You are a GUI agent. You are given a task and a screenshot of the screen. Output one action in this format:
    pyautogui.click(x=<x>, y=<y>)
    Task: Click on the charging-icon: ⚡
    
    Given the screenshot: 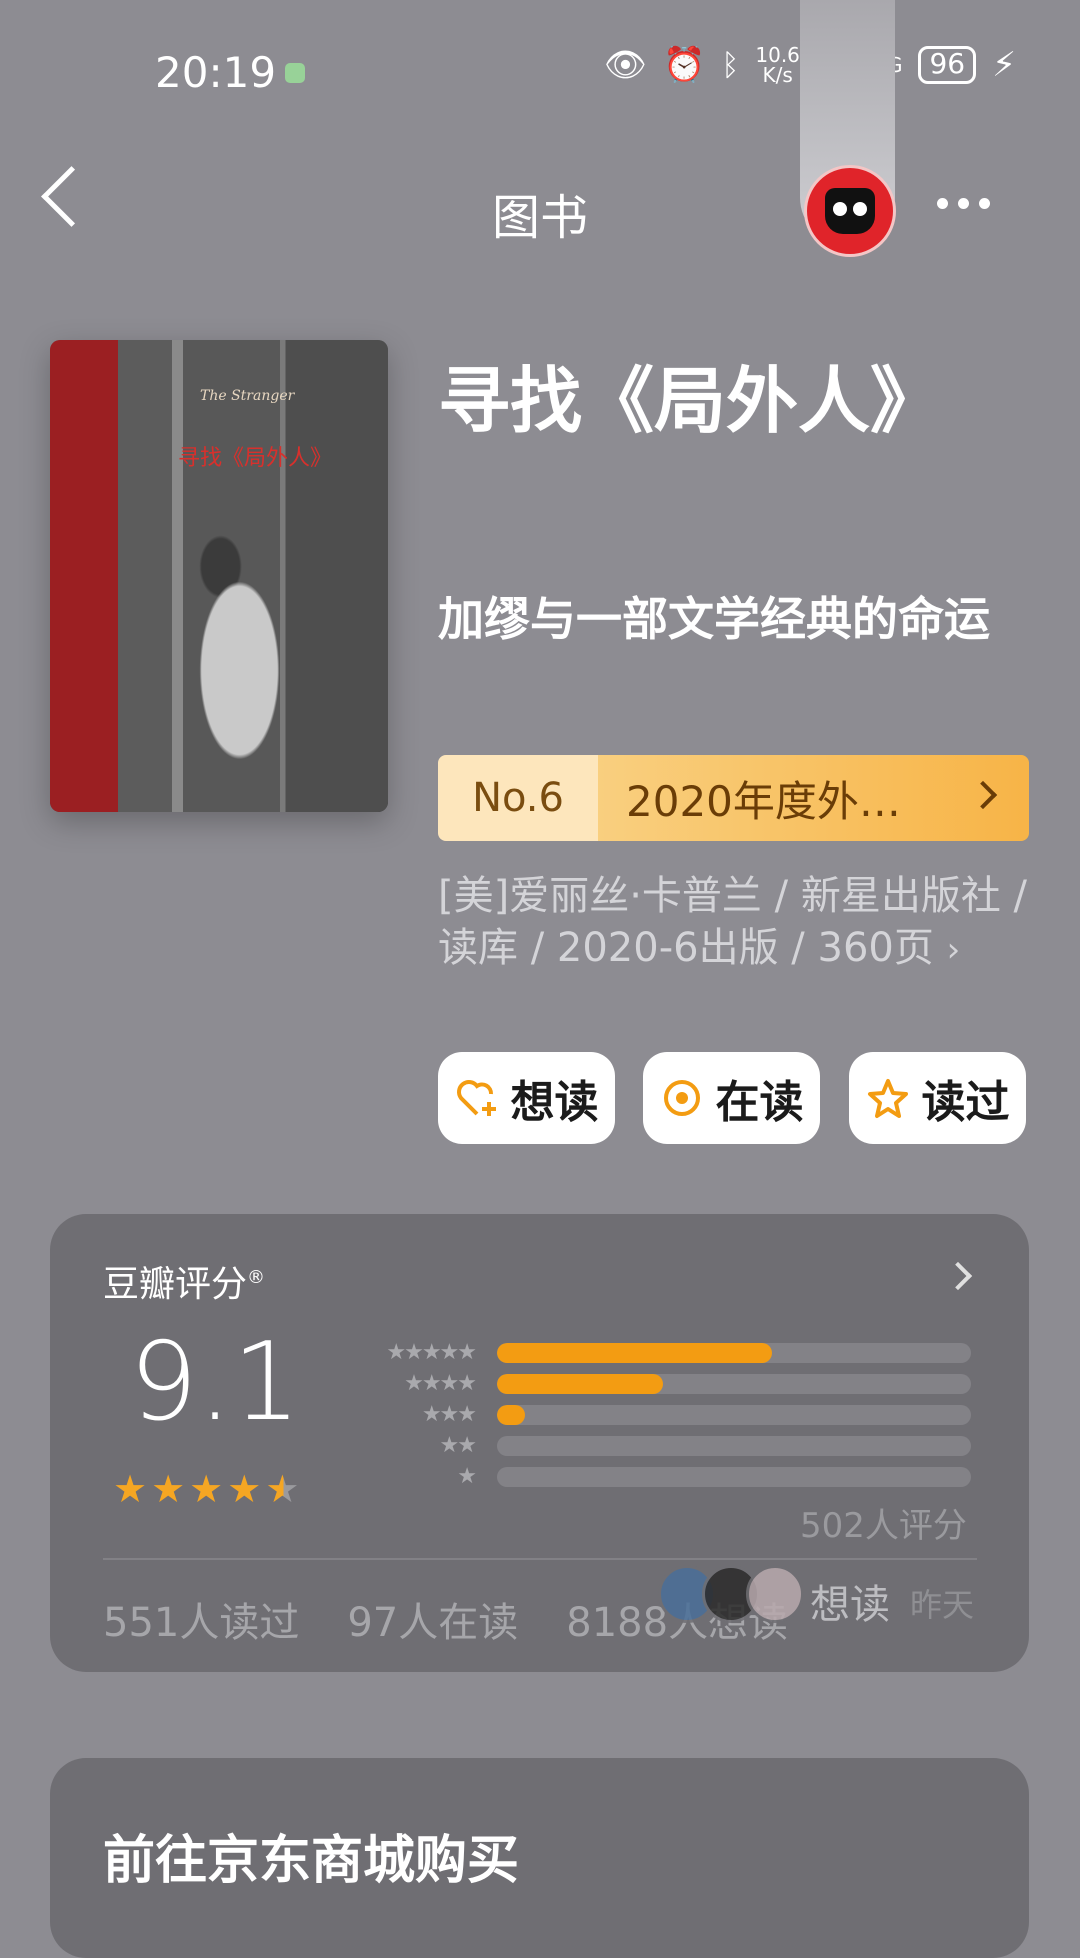 What is the action you would take?
    pyautogui.click(x=1004, y=65)
    